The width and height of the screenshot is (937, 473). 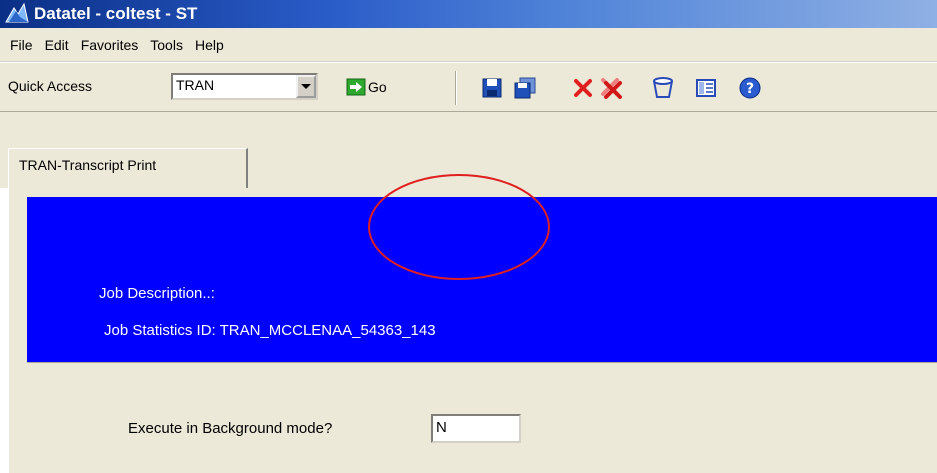 What do you see at coordinates (468, 14) in the screenshot?
I see `title-bar: Datatel - coltest - ST` at bounding box center [468, 14].